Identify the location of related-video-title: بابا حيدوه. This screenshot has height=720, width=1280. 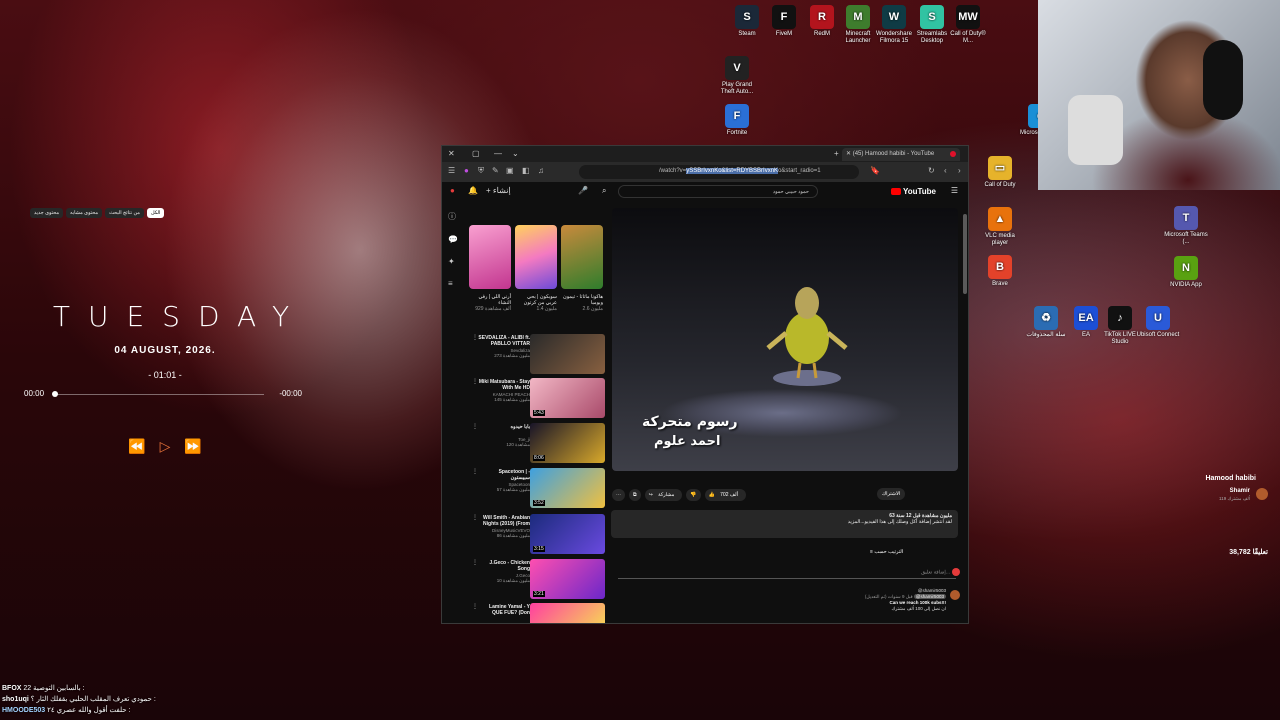
(504, 427).